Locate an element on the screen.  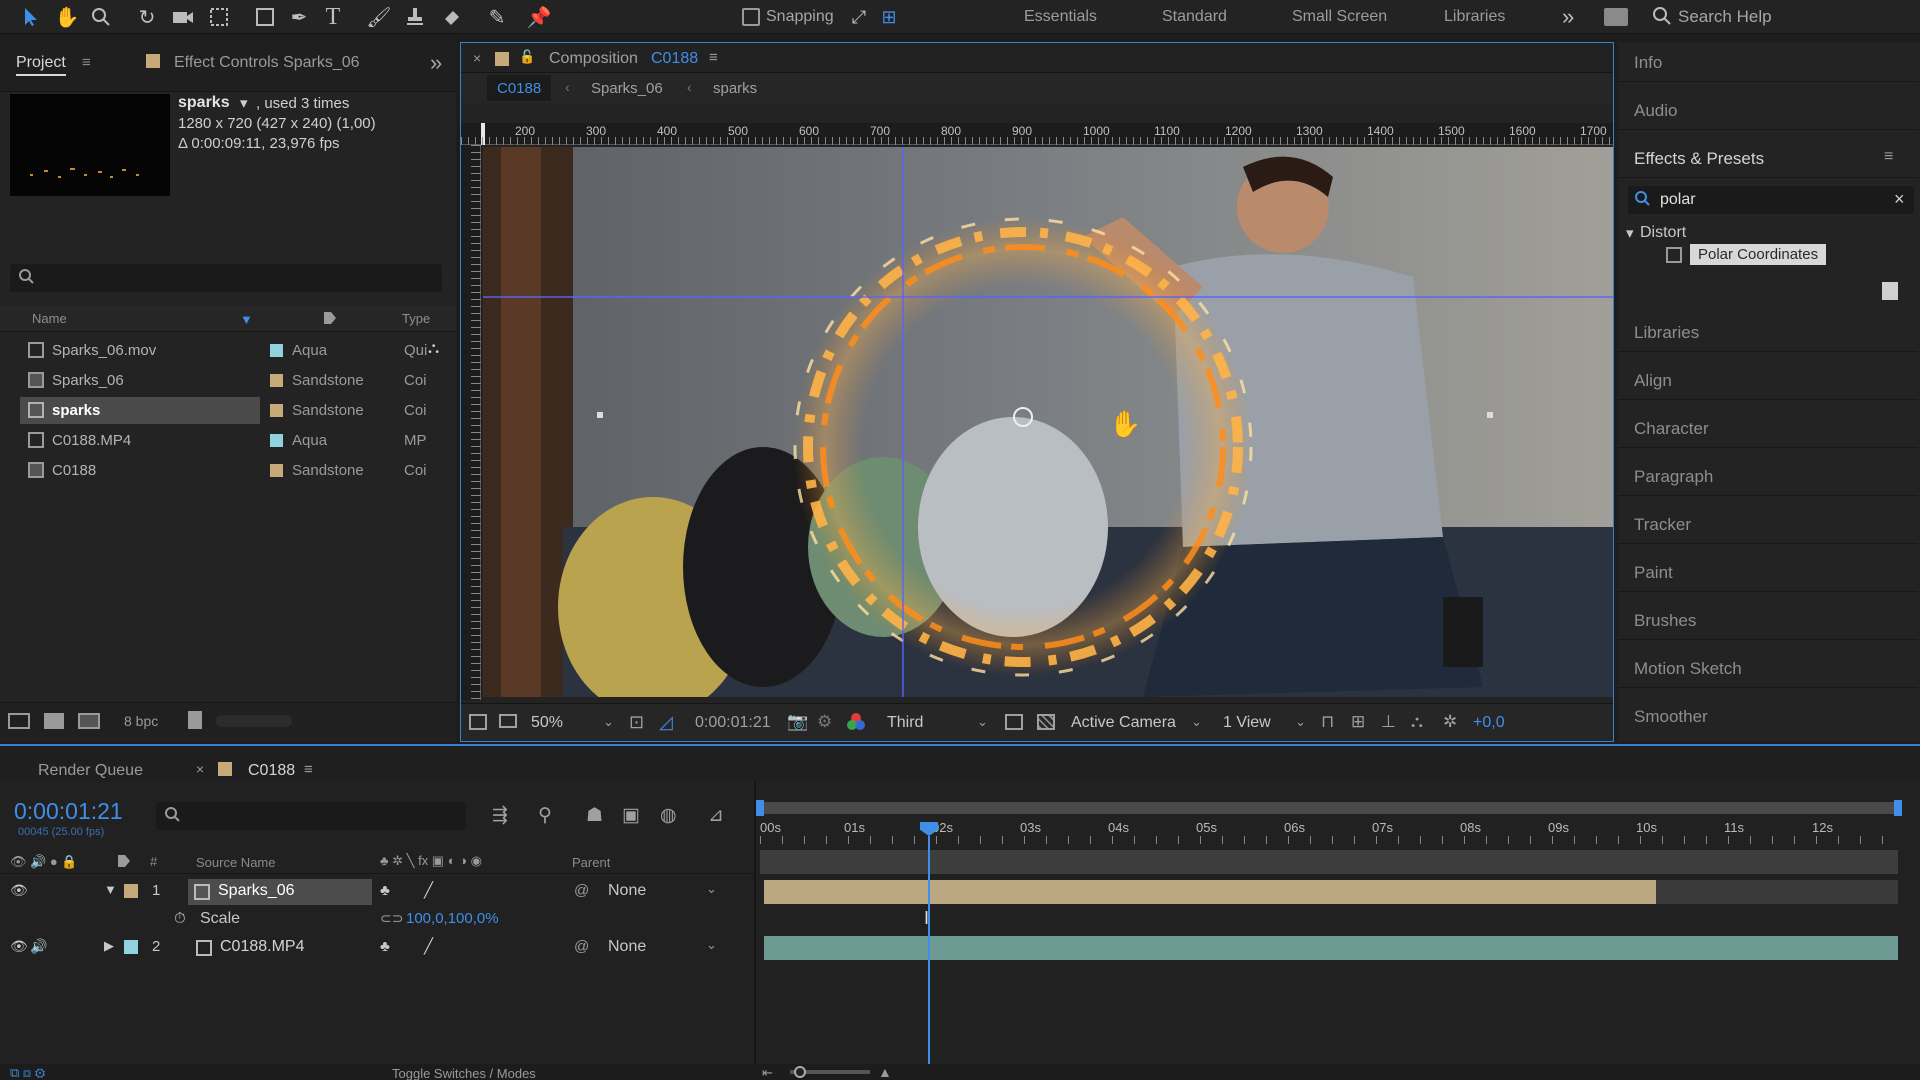
clone-stamp-tool-icon is located at coordinates (415, 17).